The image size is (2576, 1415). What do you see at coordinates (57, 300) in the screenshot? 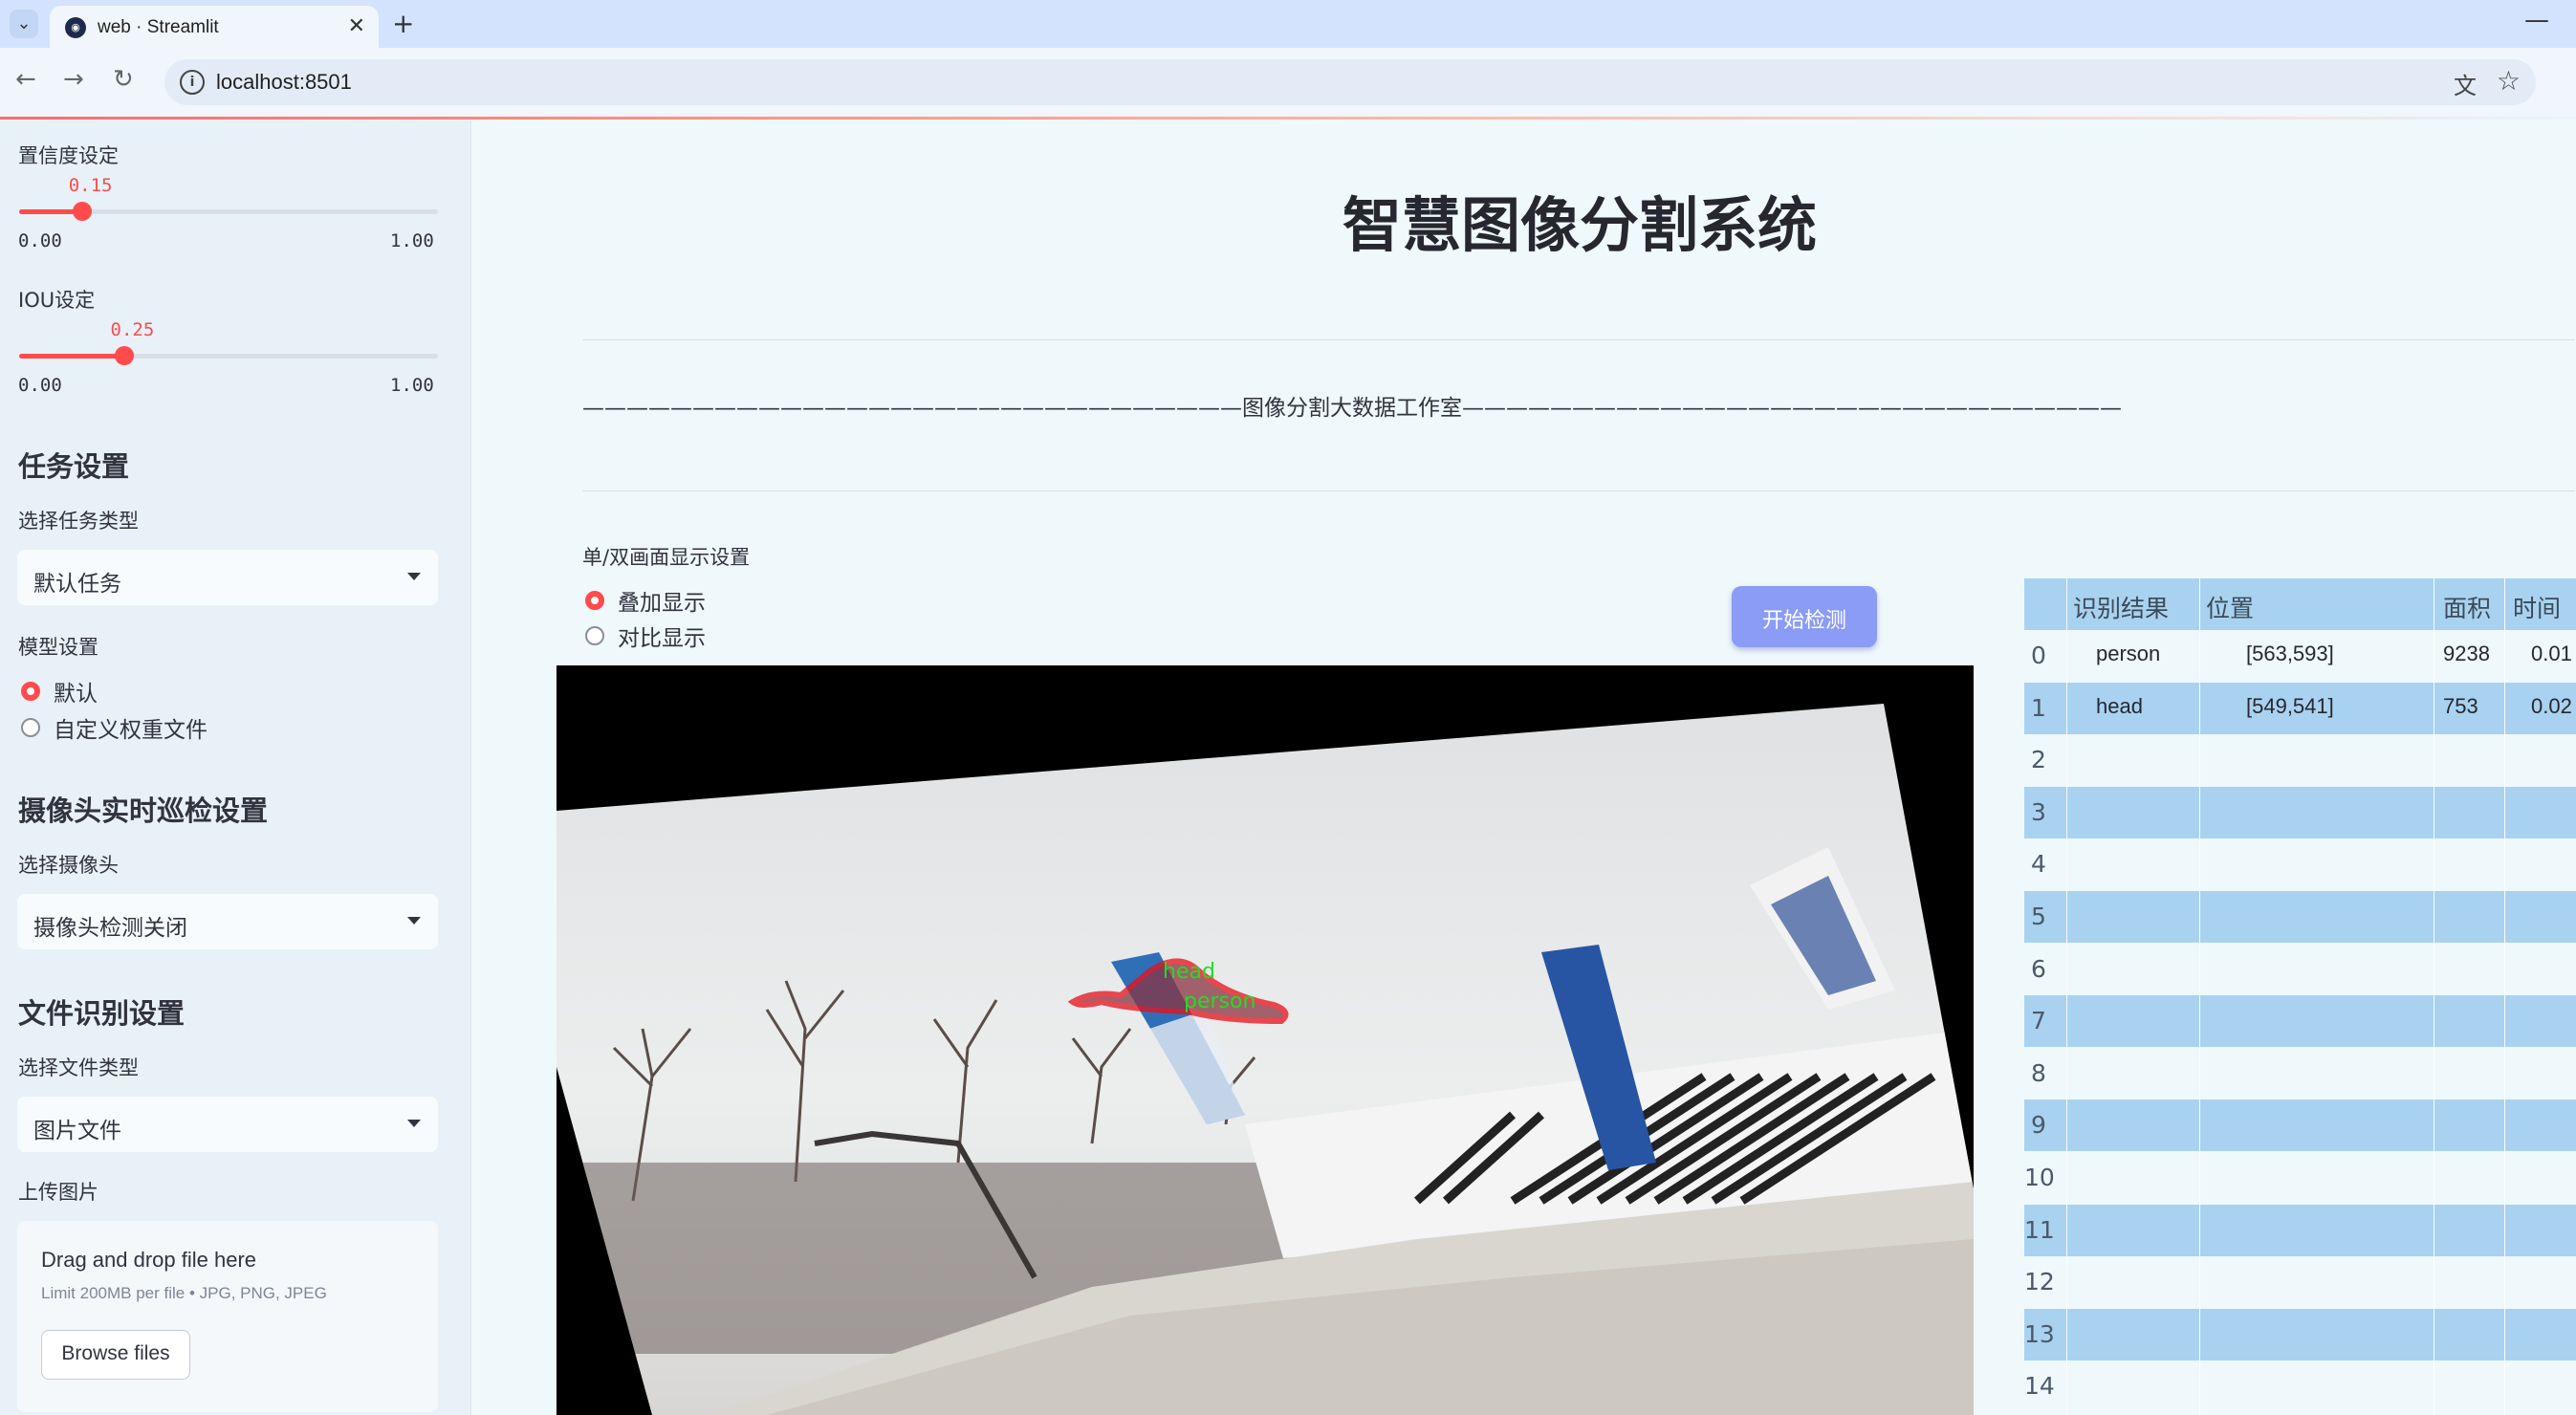
I see `iou-label: IOU设定` at bounding box center [57, 300].